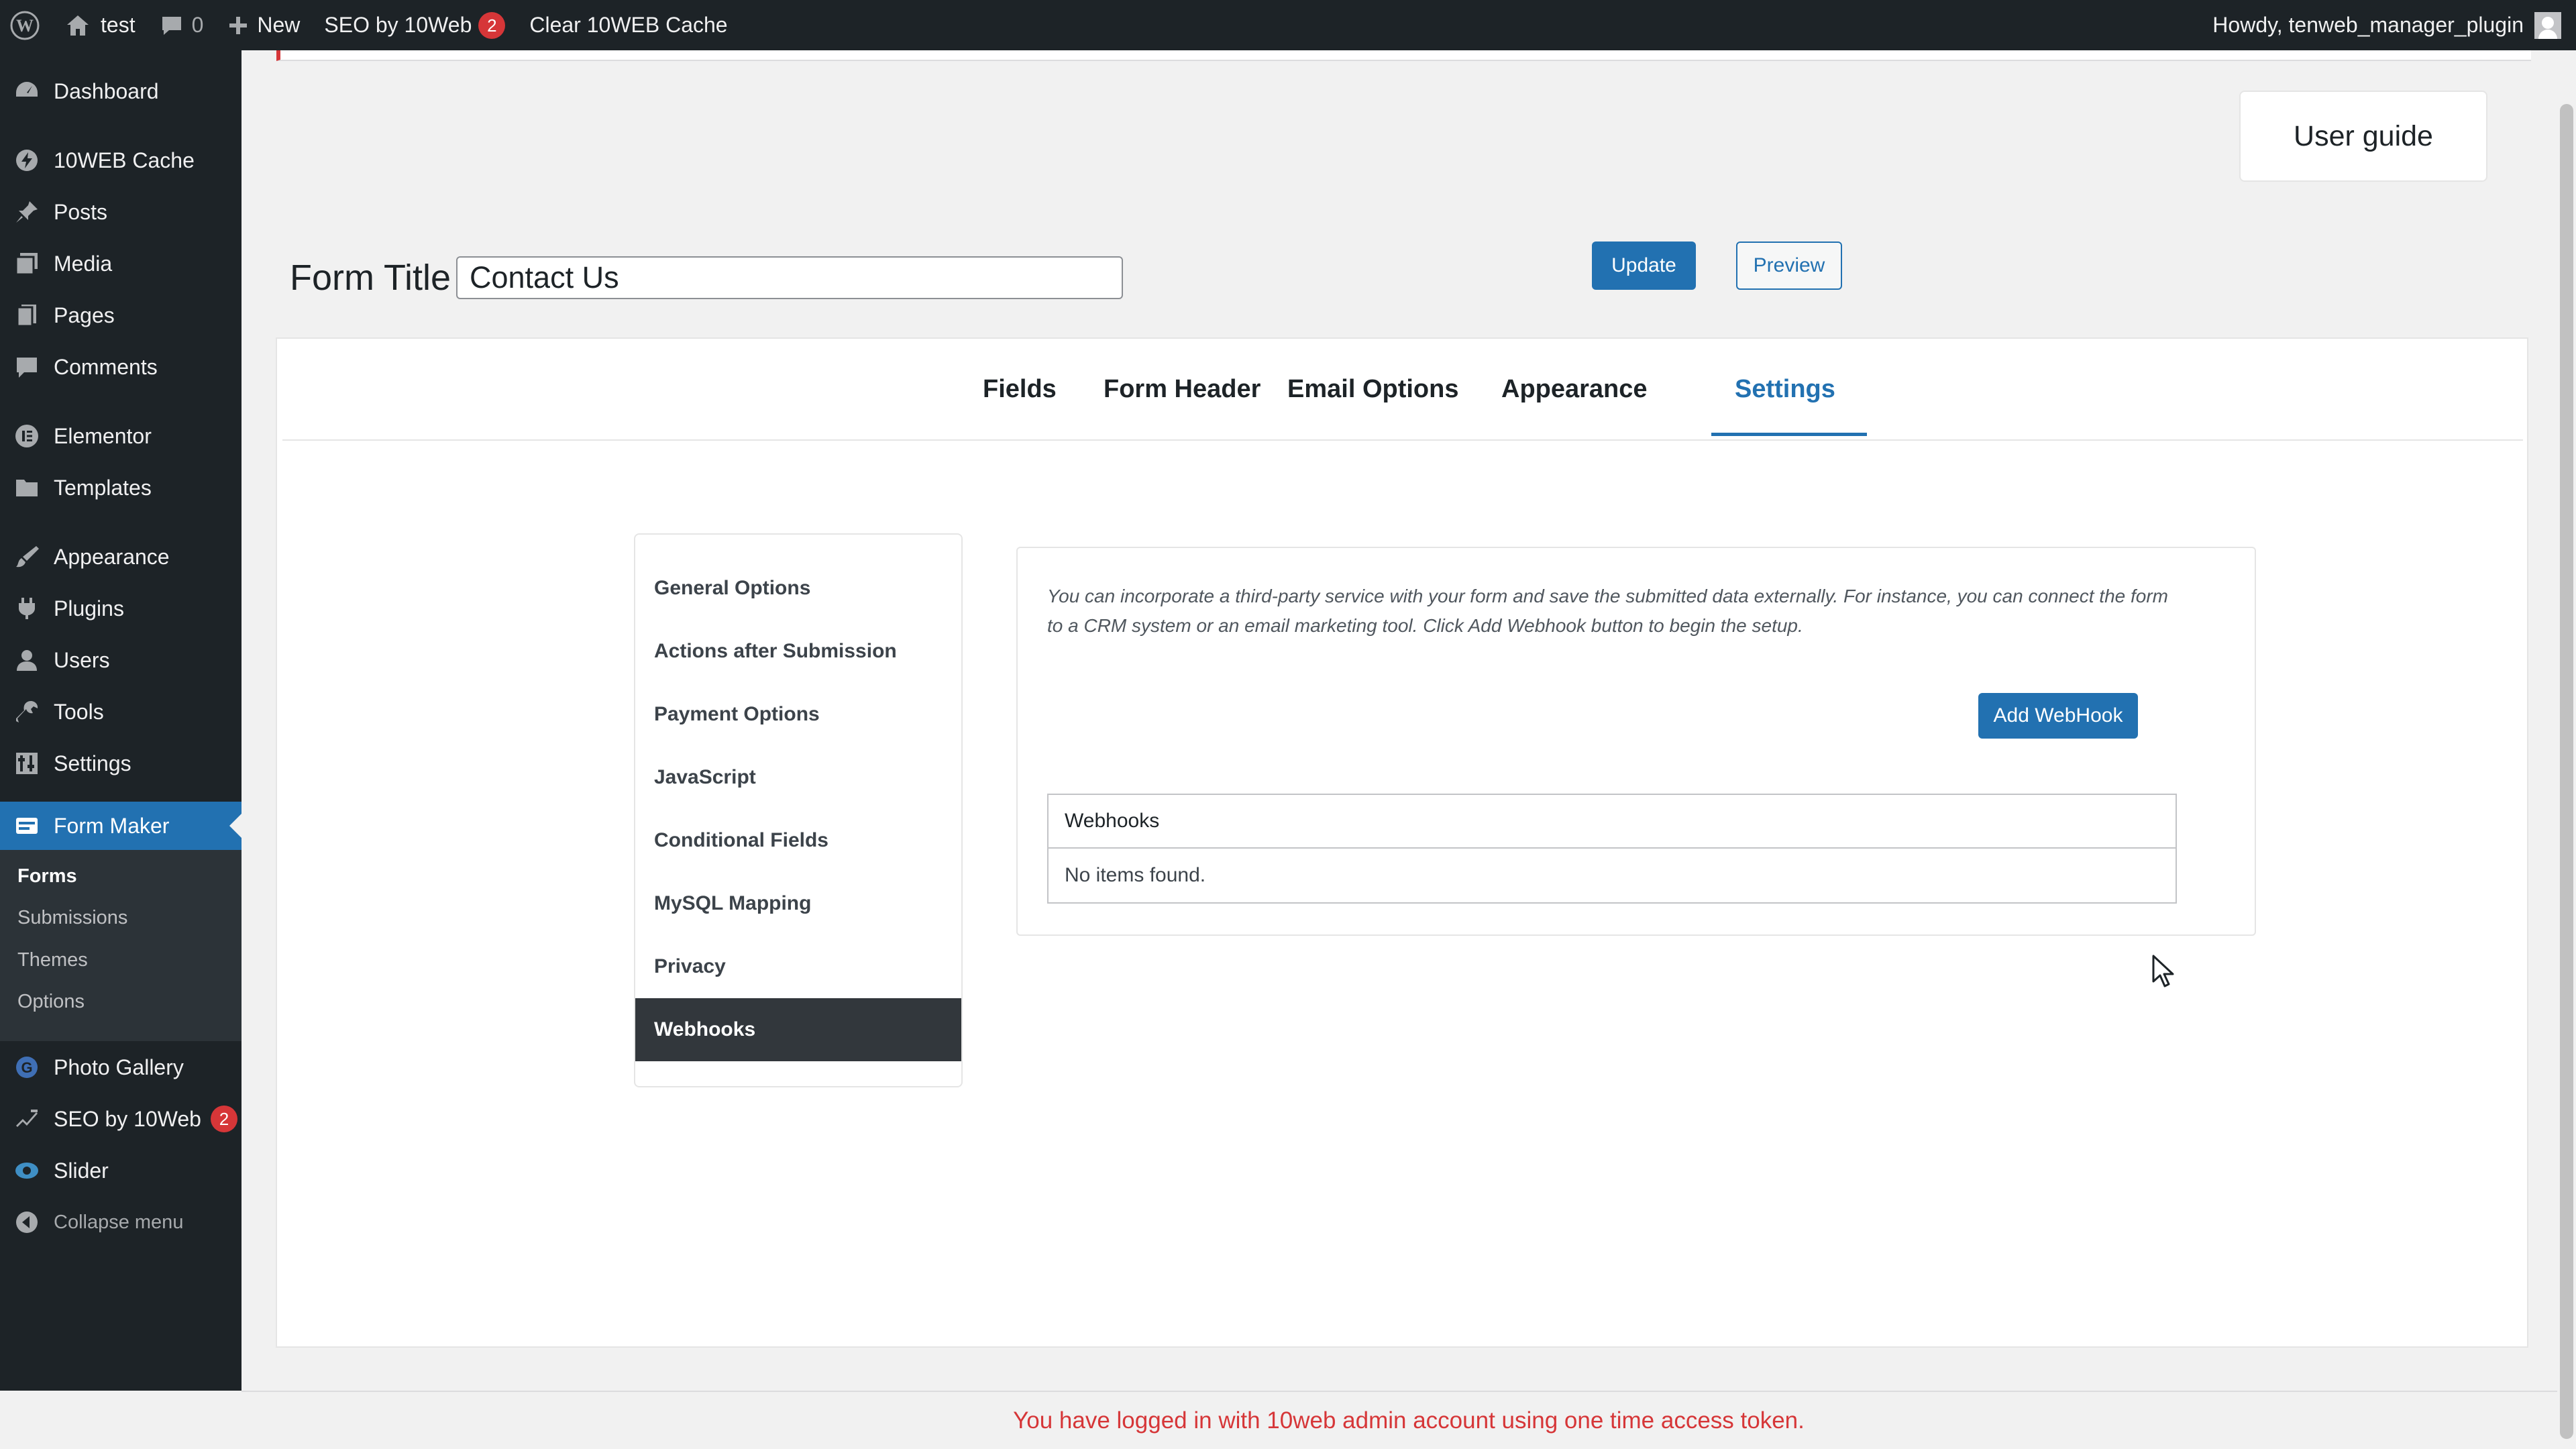  I want to click on sidebar-item-label: Comments, so click(106, 366).